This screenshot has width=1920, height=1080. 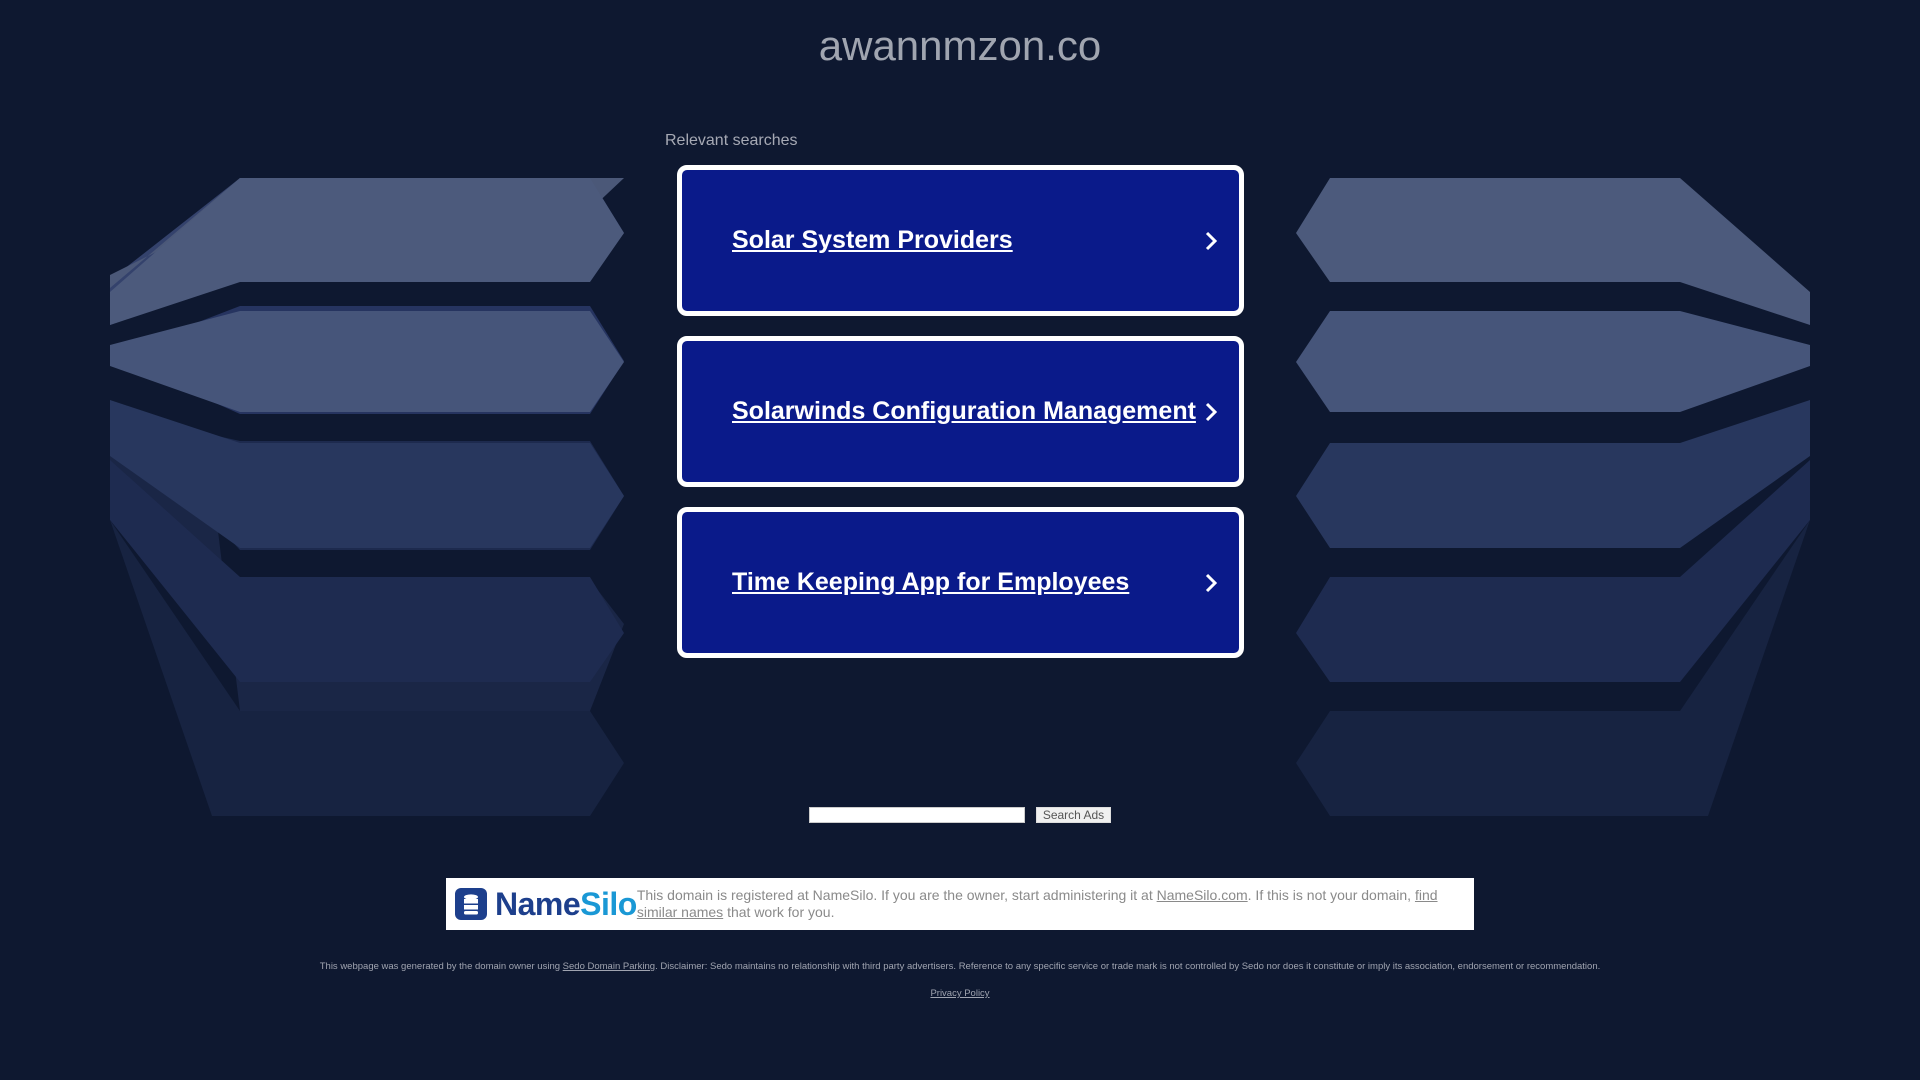 I want to click on namesilo-link: NameSilo.com, so click(x=1202, y=895).